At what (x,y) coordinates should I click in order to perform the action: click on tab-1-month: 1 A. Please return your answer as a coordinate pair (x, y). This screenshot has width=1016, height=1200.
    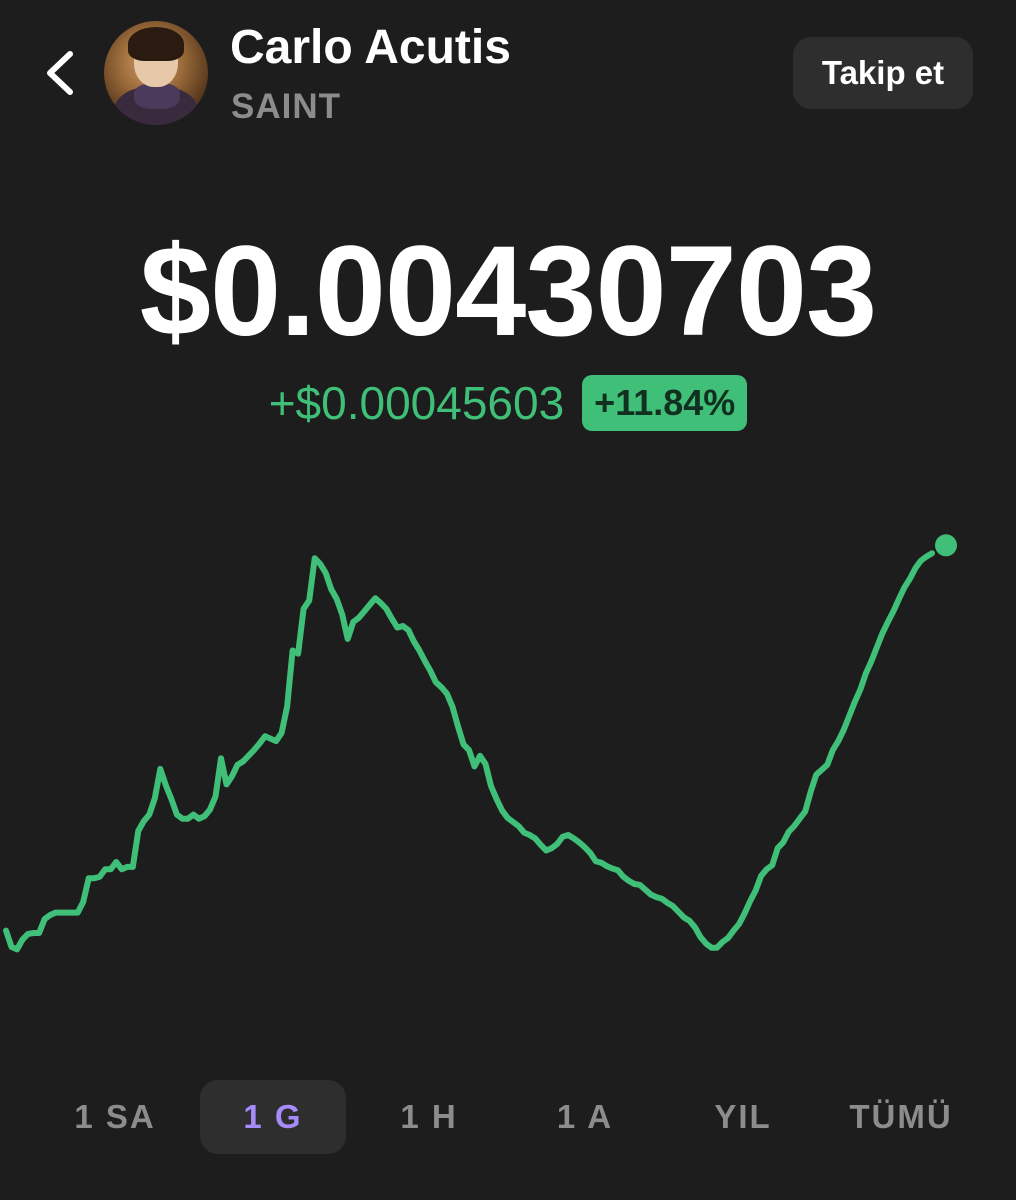
    Looking at the image, I should click on (585, 1117).